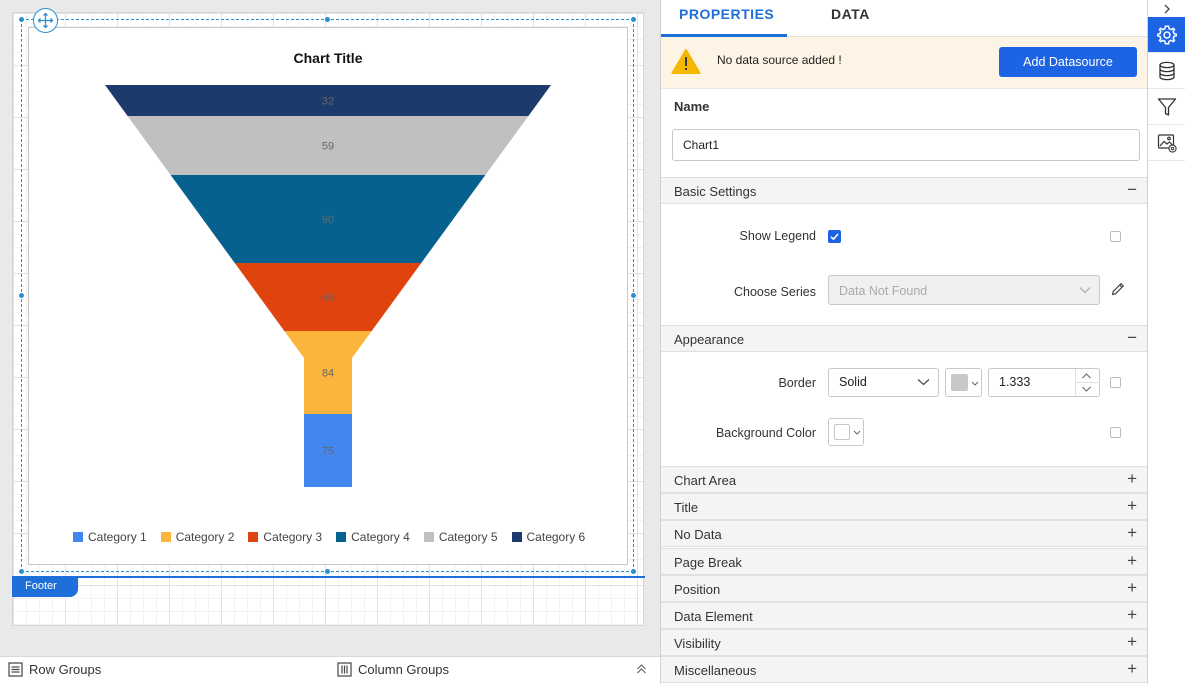  I want to click on double-chevron-up-icon, so click(641, 669).